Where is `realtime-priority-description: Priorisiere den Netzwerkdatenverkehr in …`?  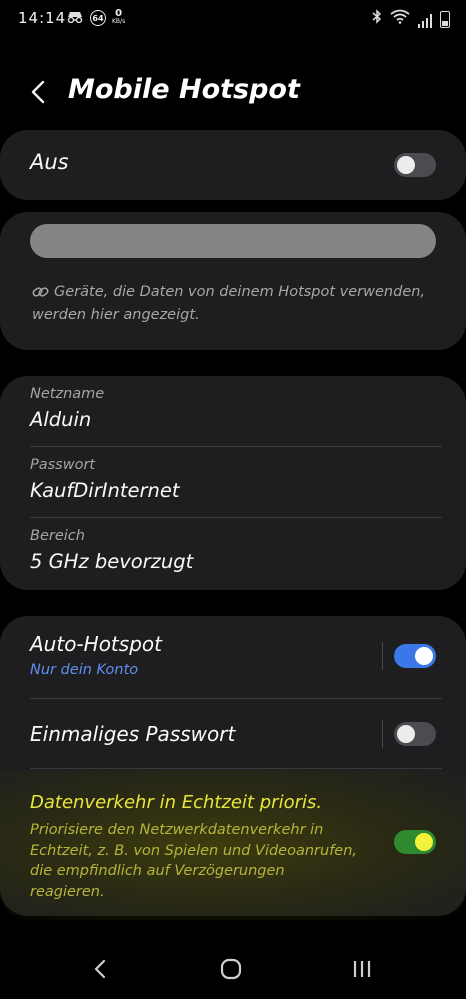 realtime-priority-description: Priorisiere den Netzwerkdatenverkehr in … is located at coordinates (194, 861).